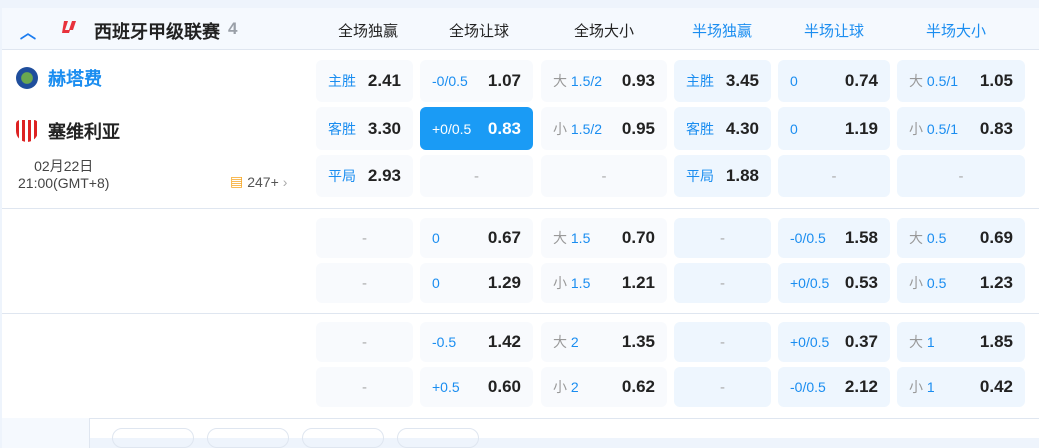 The height and width of the screenshot is (448, 1039). I want to click on odds-value: 1.21, so click(638, 282).